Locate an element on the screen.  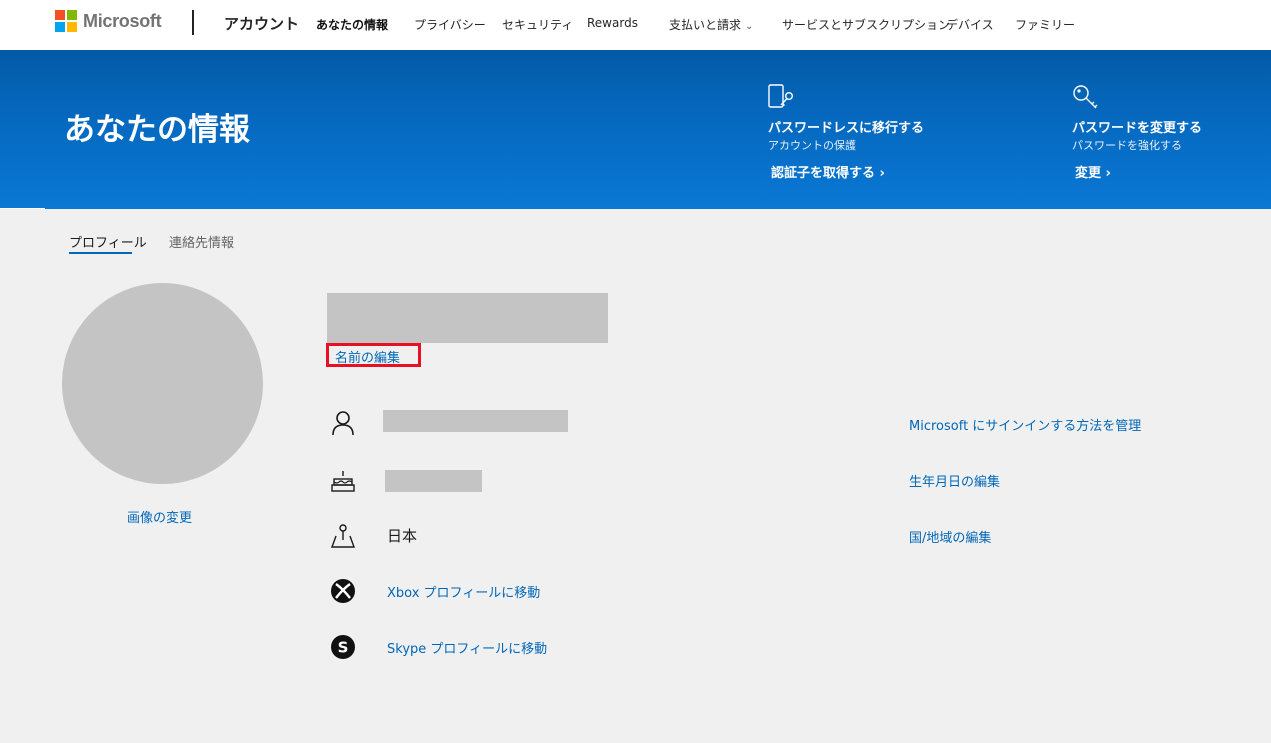
nav-item-security: セキュリティ is located at coordinates (537, 24).